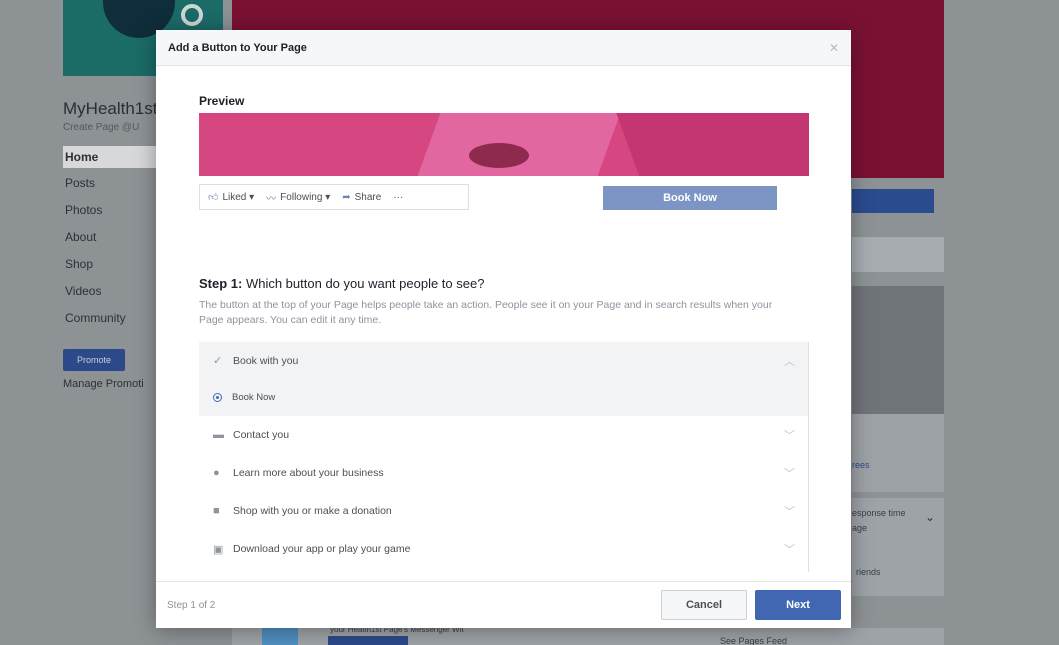 This screenshot has height=645, width=1059. I want to click on response-time-label: esponse time, so click(879, 513).